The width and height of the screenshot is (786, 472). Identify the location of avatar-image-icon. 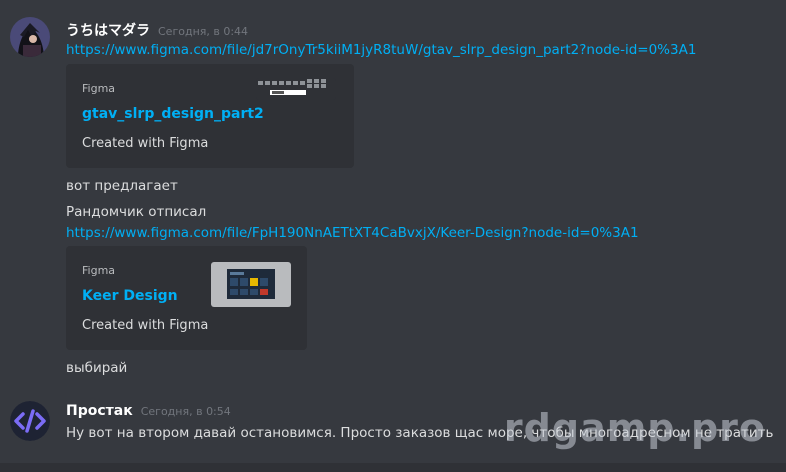
(30, 37).